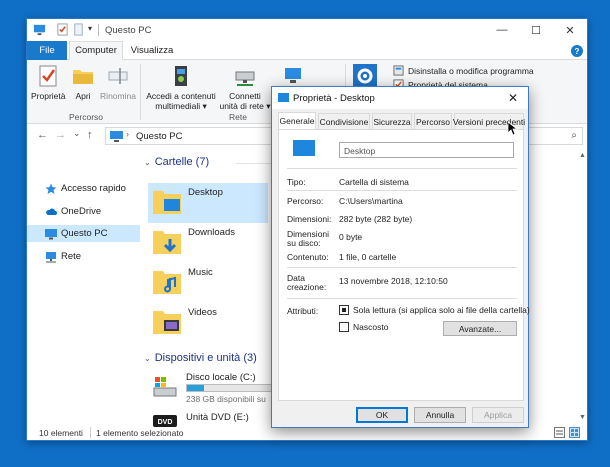 This screenshot has height=467, width=610. I want to click on hidden-checkbox: Nascosto, so click(363, 327).